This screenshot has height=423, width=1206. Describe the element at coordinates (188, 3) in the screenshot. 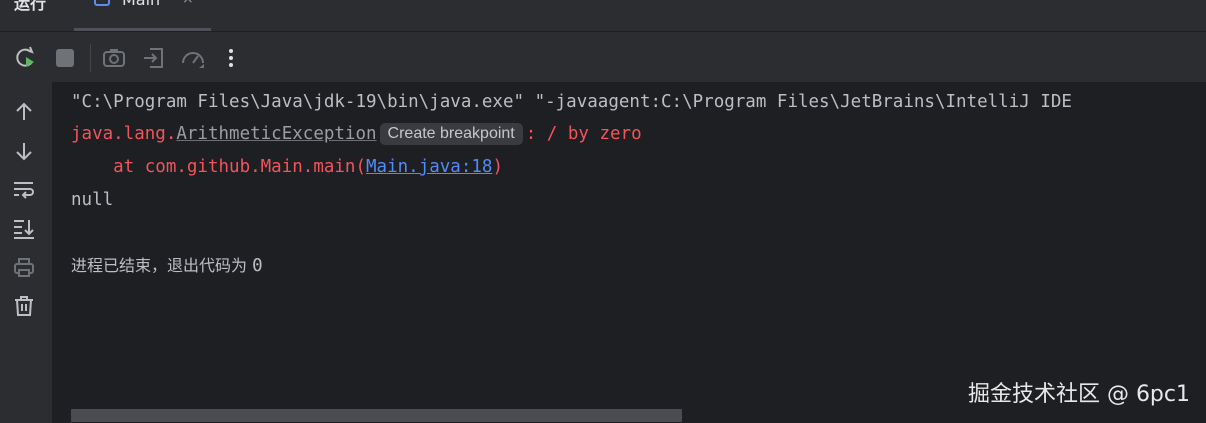

I see `close-icon: ×` at that location.